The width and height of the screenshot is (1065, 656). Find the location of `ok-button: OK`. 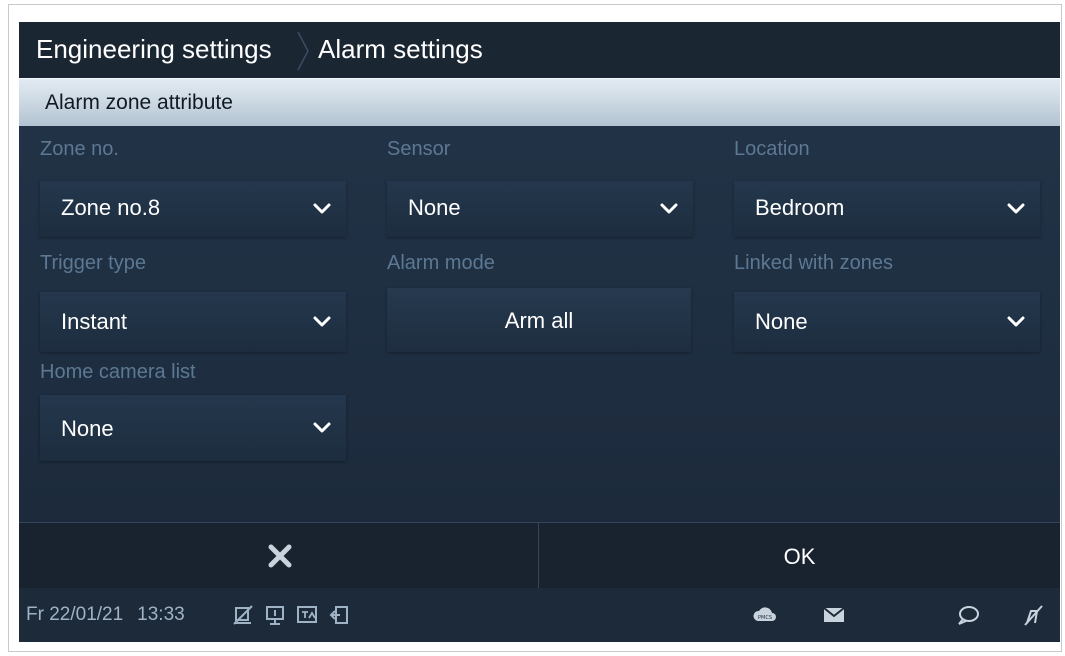

ok-button: OK is located at coordinates (799, 555).